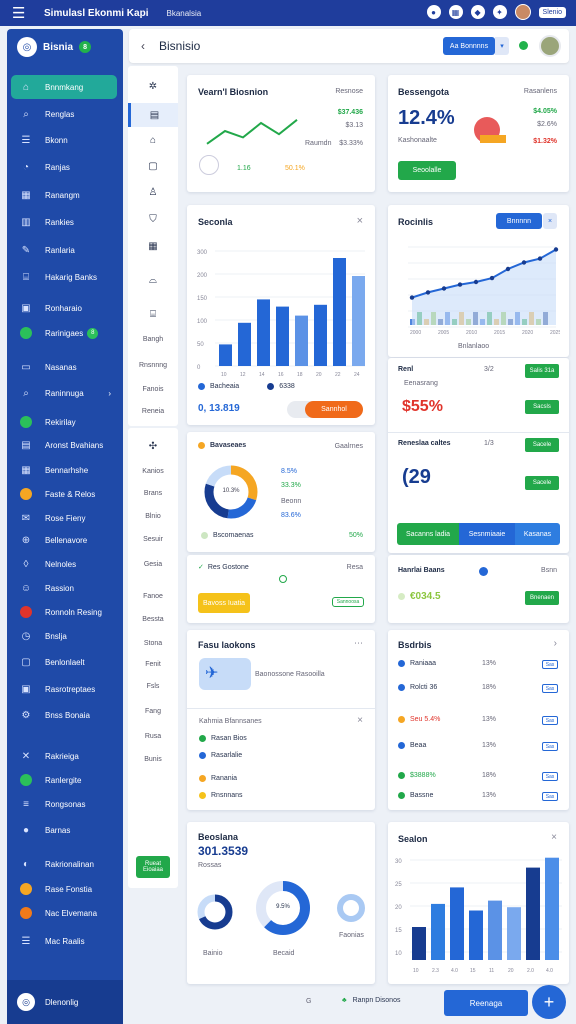  Describe the element at coordinates (428, 534) in the screenshot. I see `segment-button-1: Sacanns ladia` at that location.